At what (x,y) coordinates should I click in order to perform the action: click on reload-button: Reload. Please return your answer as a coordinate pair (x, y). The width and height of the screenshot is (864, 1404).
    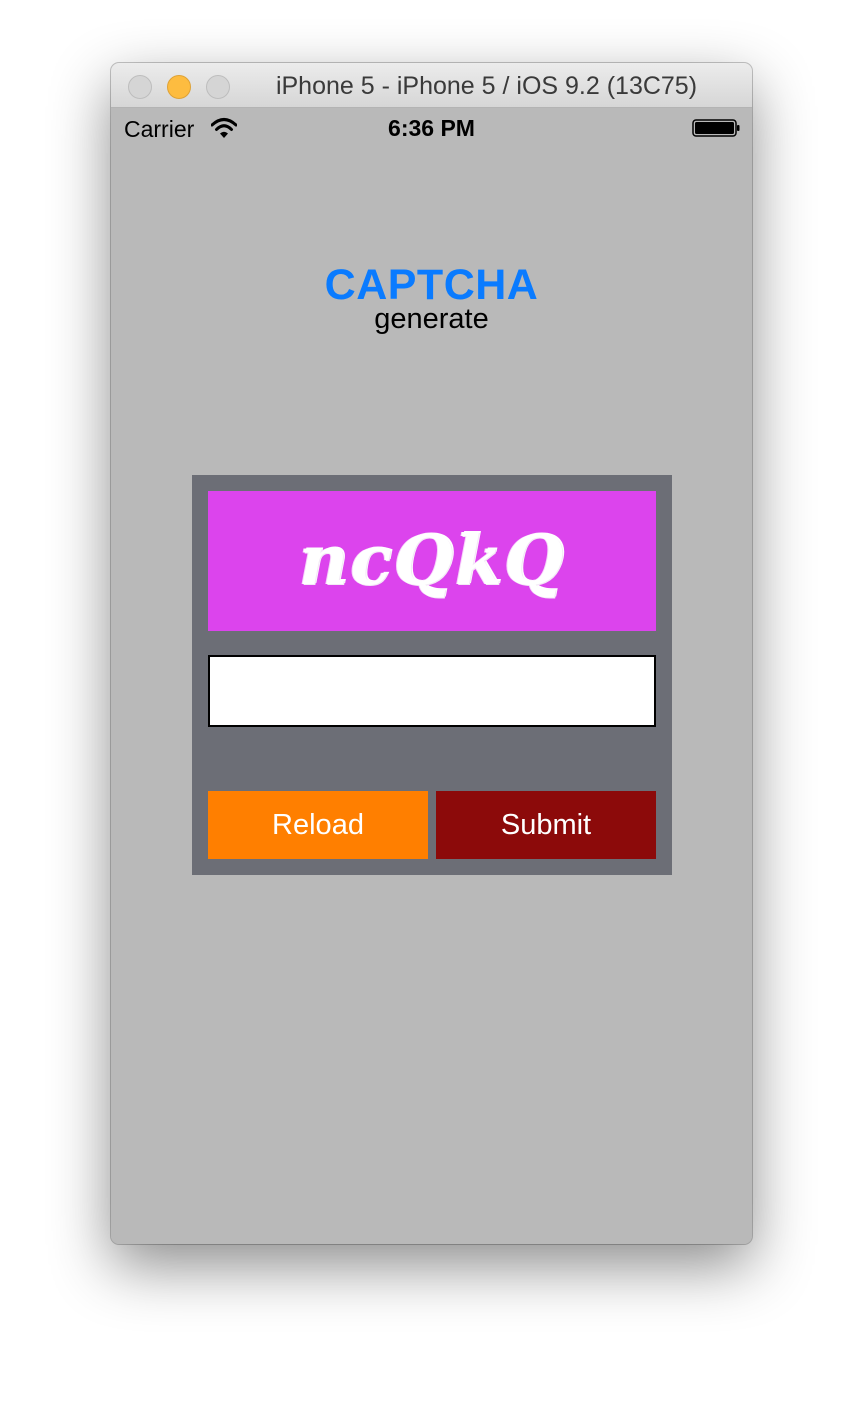
    Looking at the image, I should click on (318, 825).